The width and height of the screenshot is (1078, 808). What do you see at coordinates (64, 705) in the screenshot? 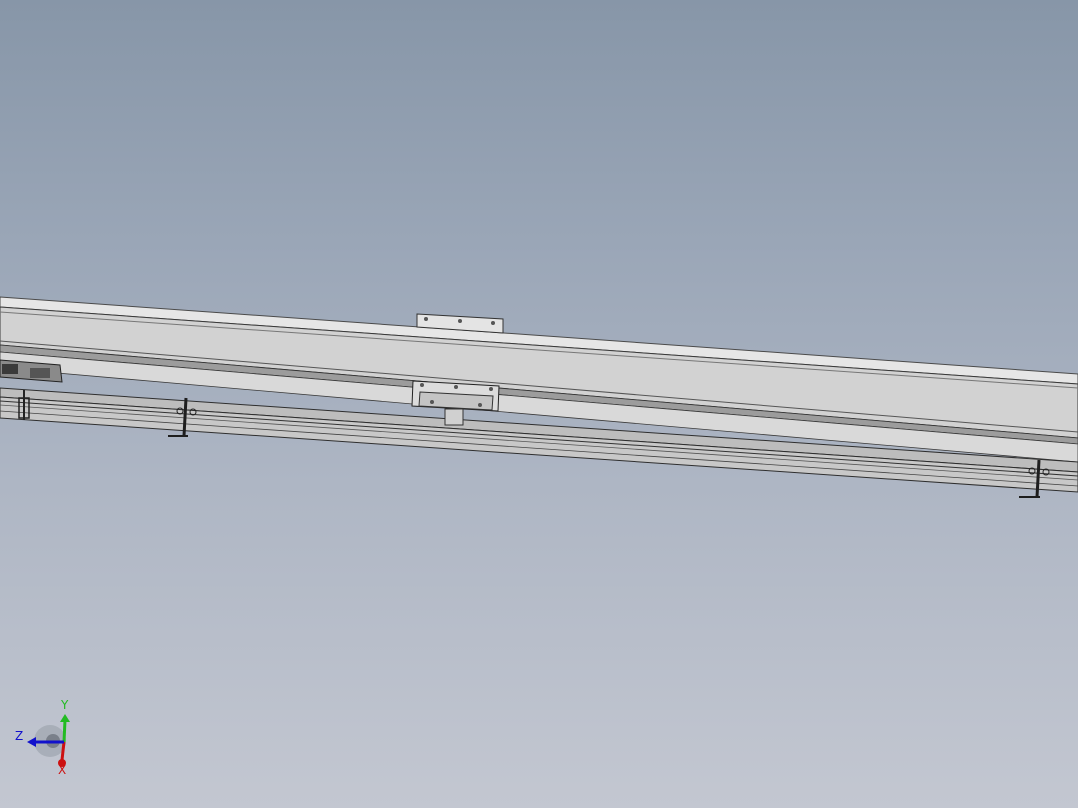
I see `y-axis-label: Y` at bounding box center [64, 705].